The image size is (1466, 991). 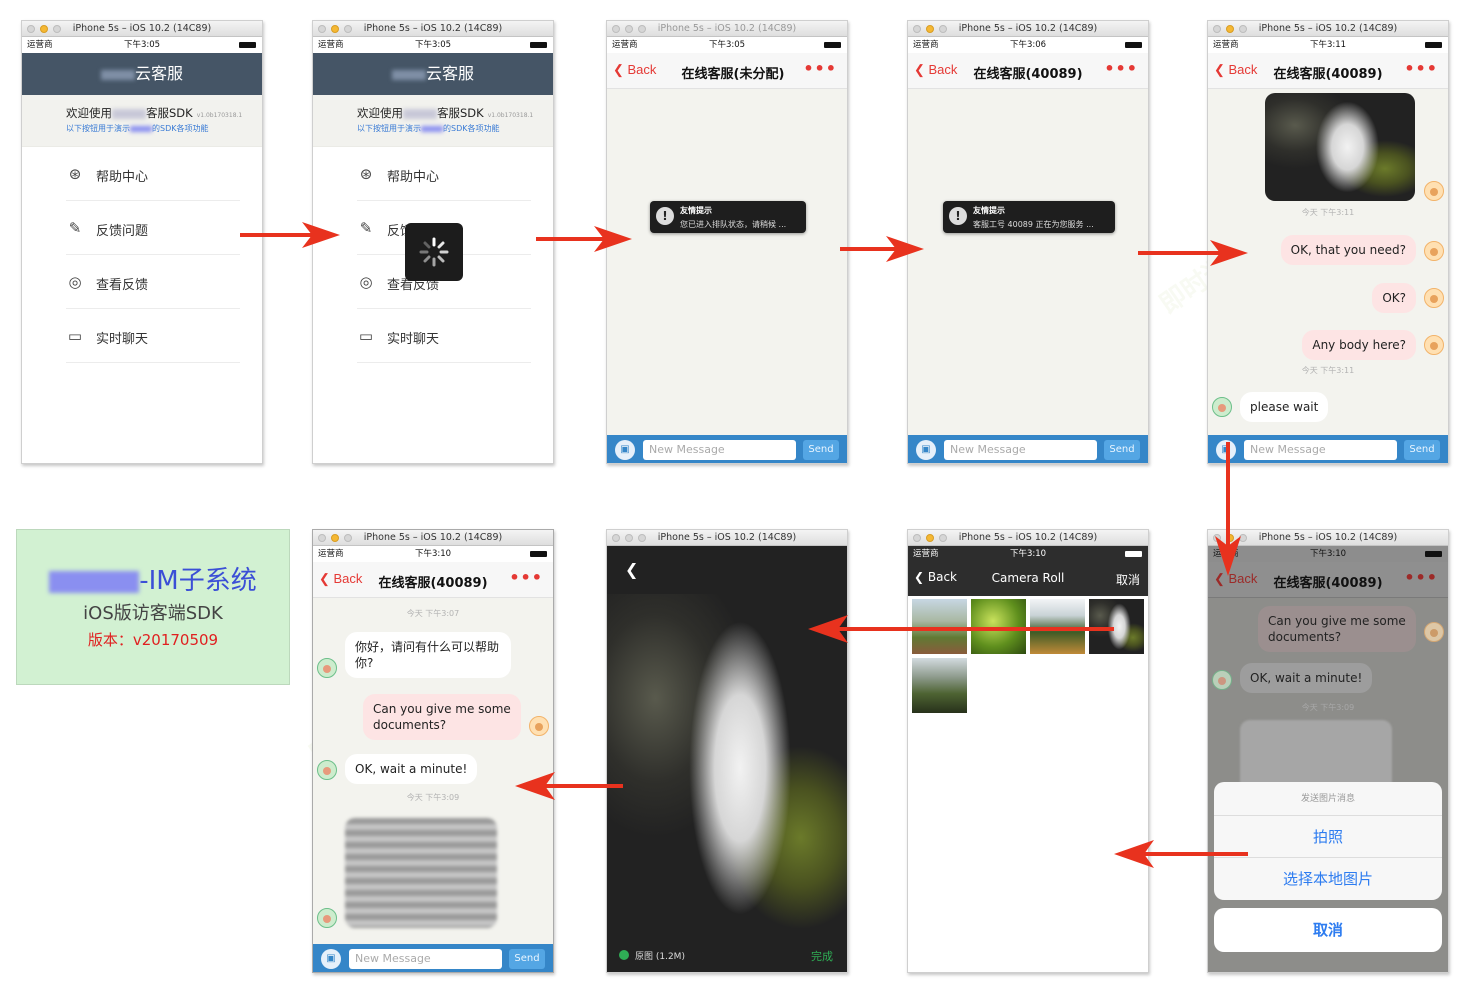 I want to click on redacted-brand, so click(x=117, y=74).